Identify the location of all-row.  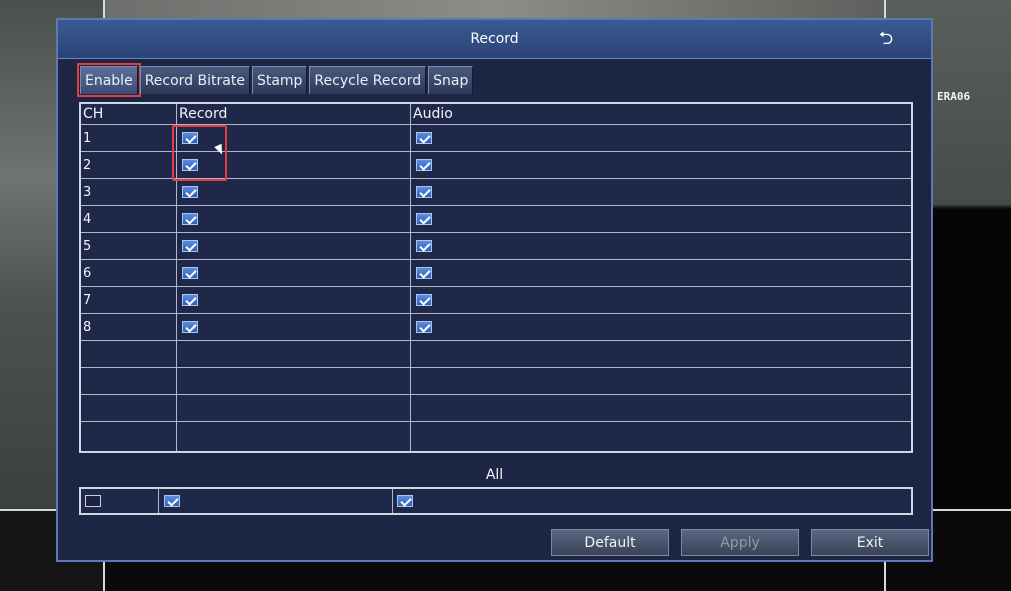
(496, 501).